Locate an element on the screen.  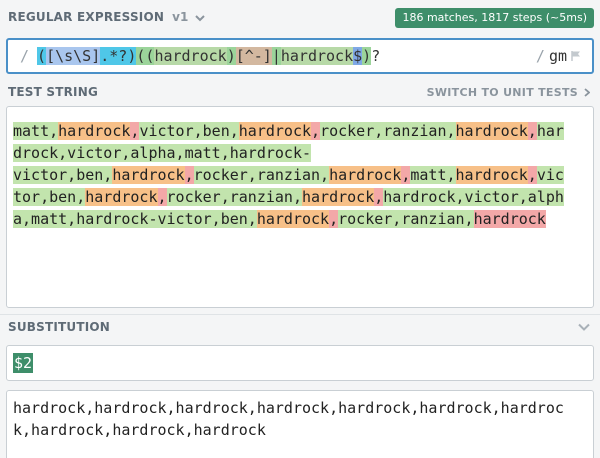
flag-icon is located at coordinates (576, 56).